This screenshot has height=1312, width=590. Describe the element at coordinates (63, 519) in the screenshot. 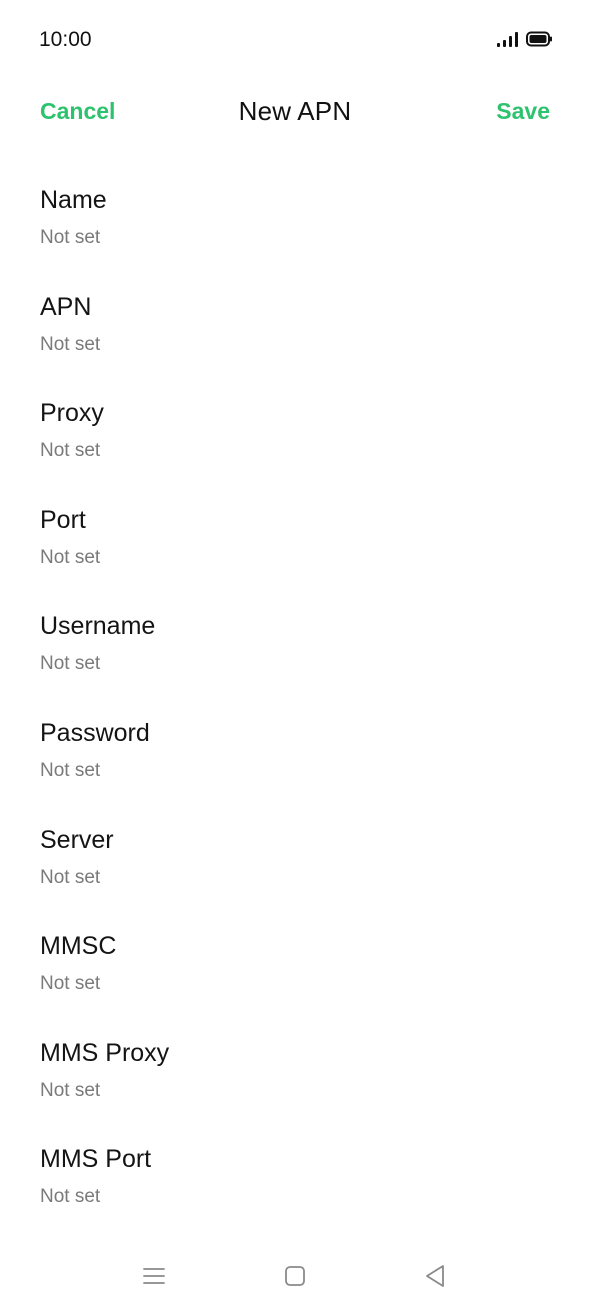

I see `field-label: Port` at that location.